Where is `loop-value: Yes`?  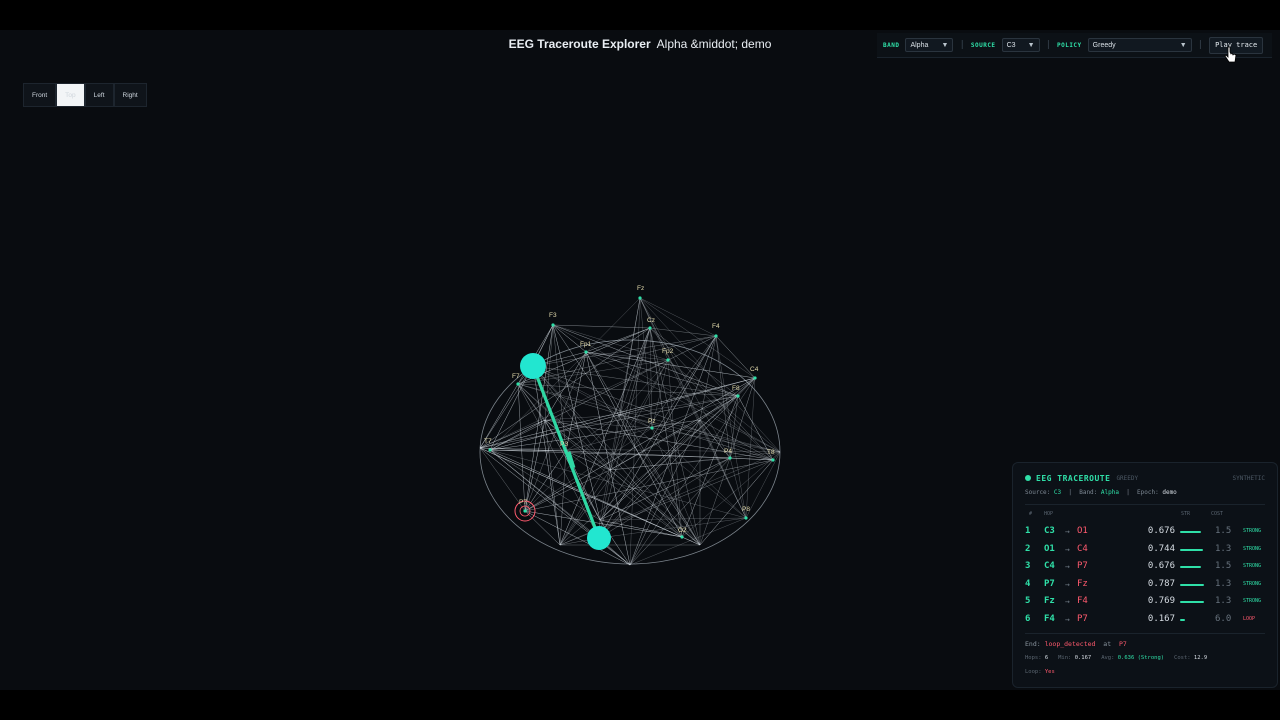 loop-value: Yes is located at coordinates (1049, 672).